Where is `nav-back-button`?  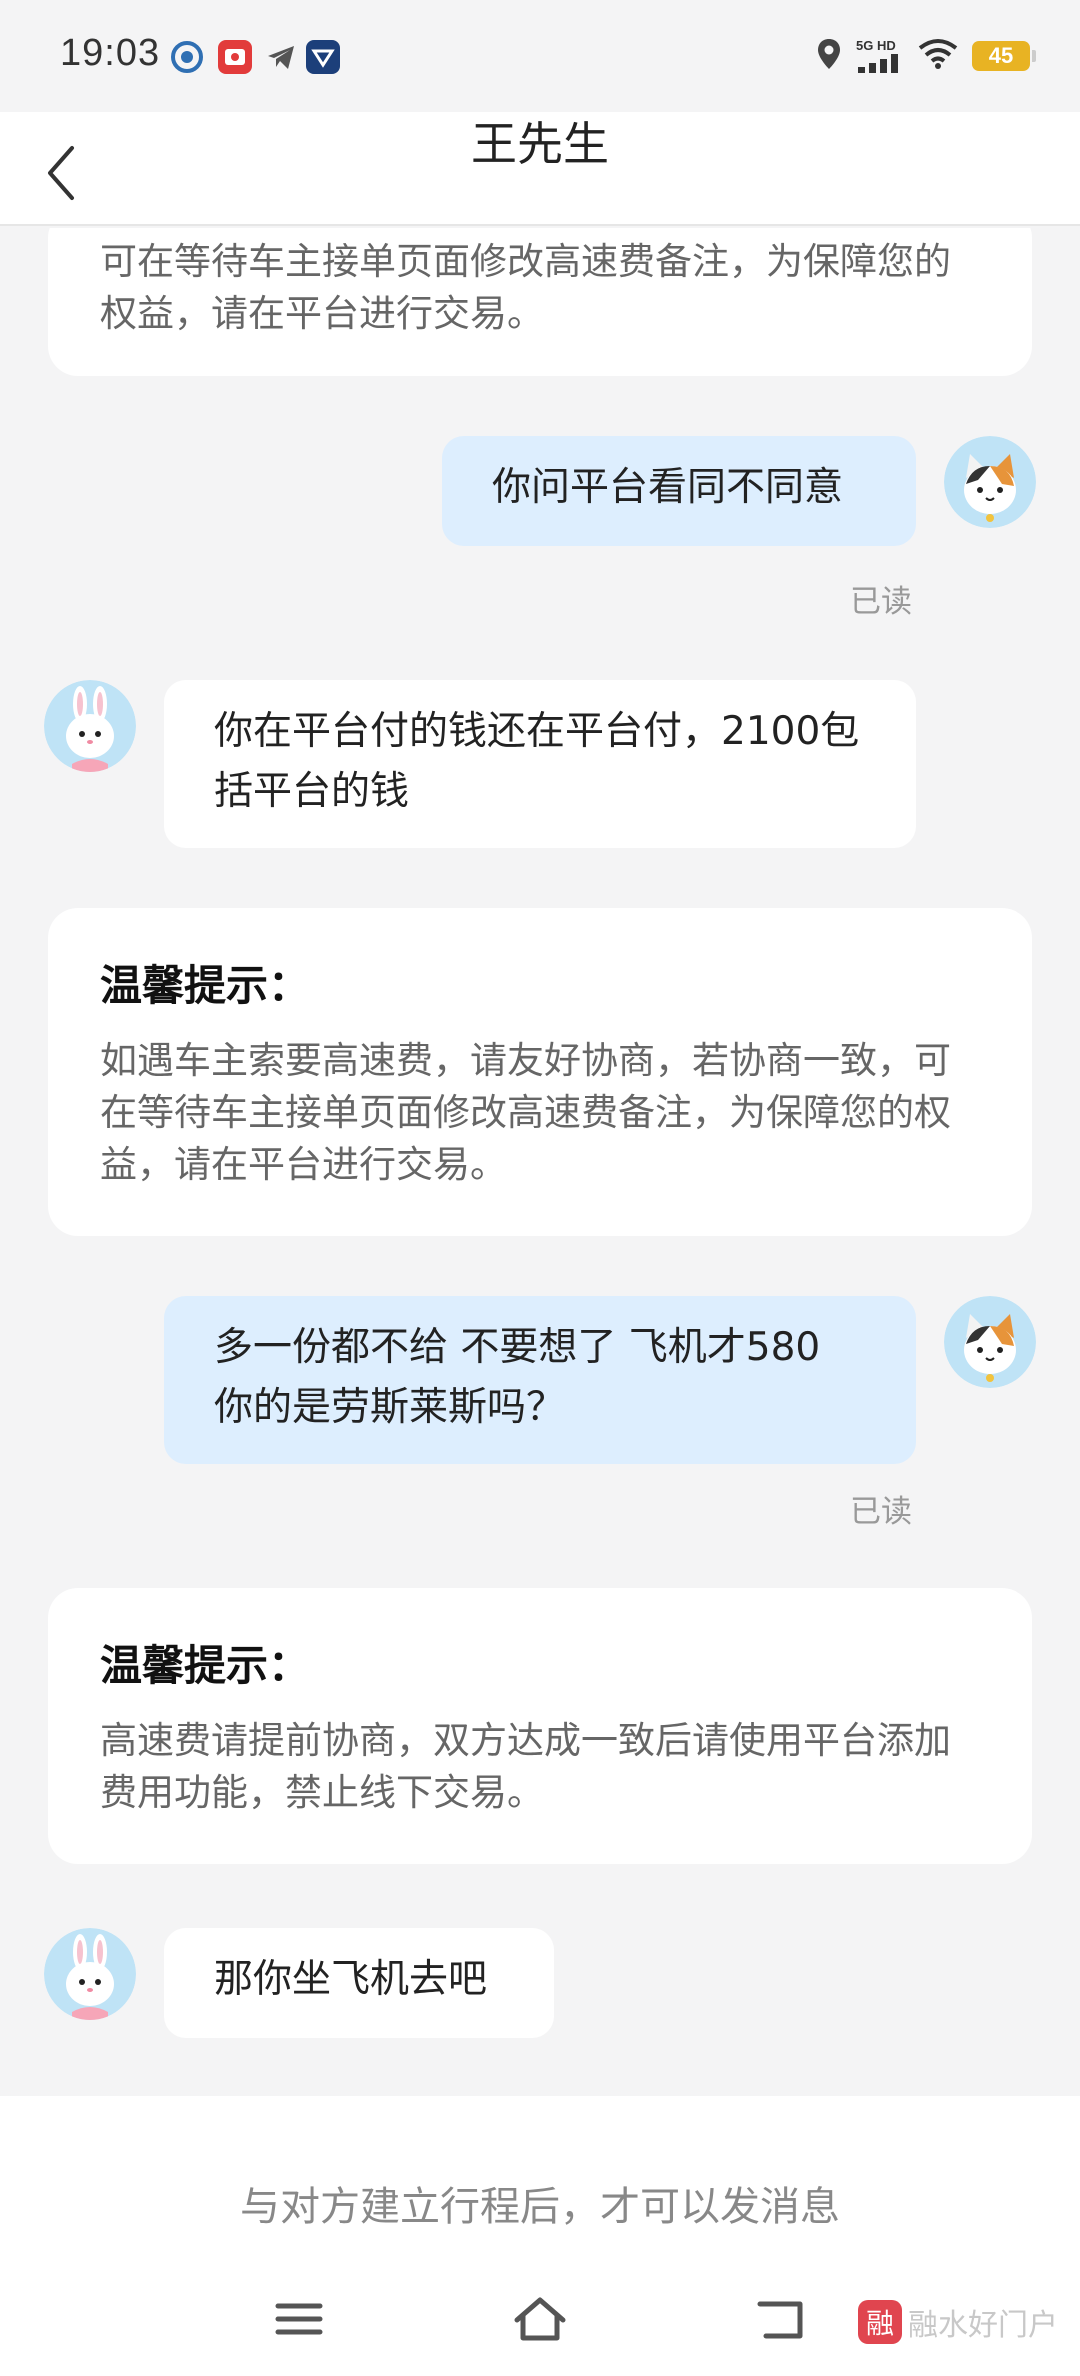
nav-back-button is located at coordinates (781, 2319).